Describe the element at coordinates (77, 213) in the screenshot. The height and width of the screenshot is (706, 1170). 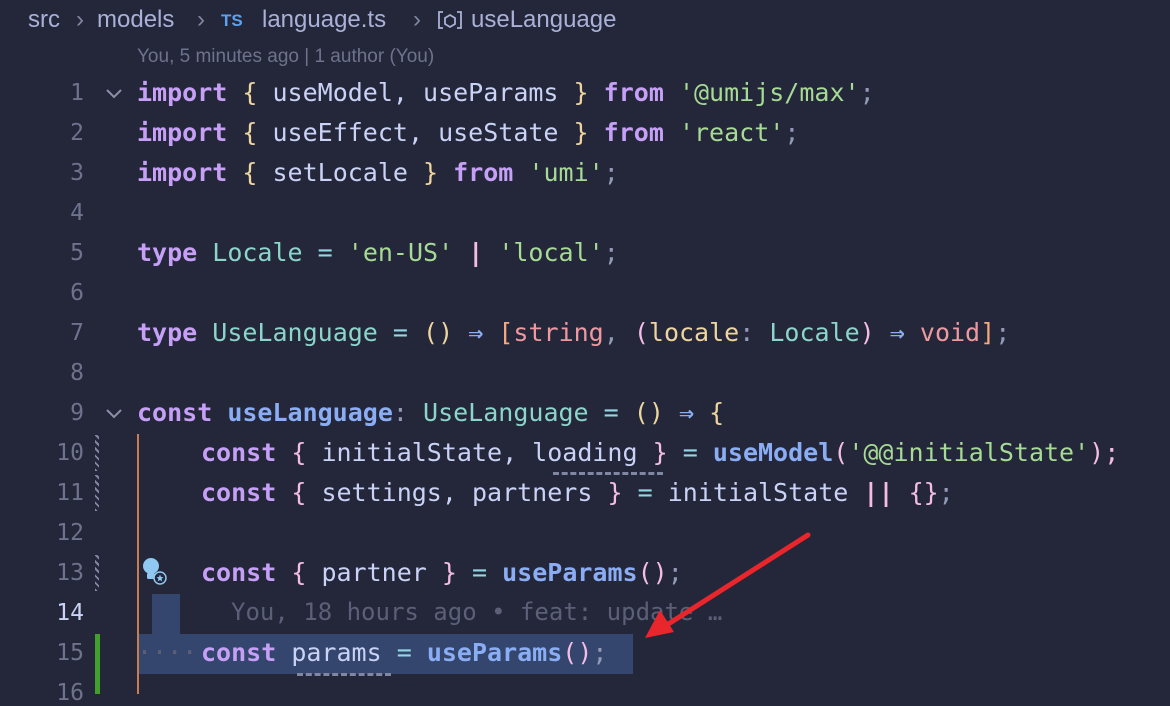
I see `line-number: 4` at that location.